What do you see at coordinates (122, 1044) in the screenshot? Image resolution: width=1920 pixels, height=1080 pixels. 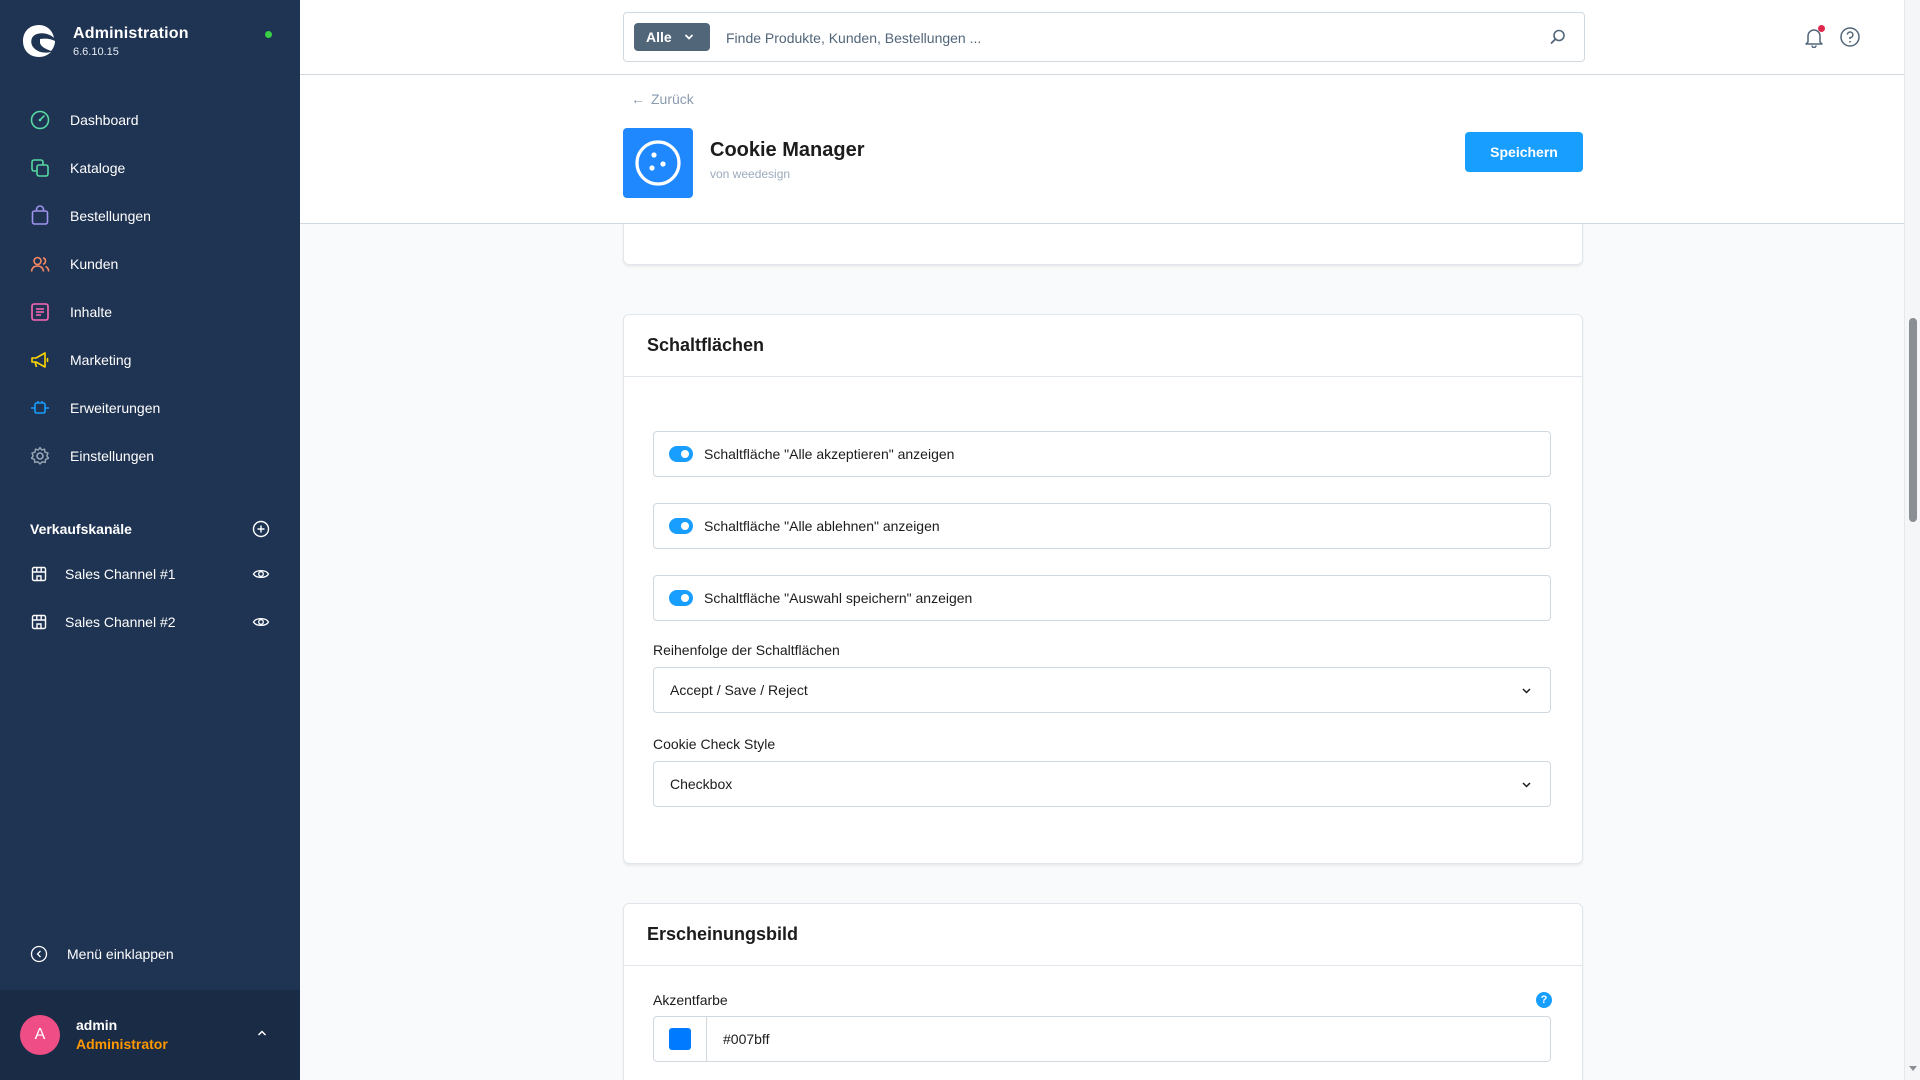 I see `user-role: Administrator` at bounding box center [122, 1044].